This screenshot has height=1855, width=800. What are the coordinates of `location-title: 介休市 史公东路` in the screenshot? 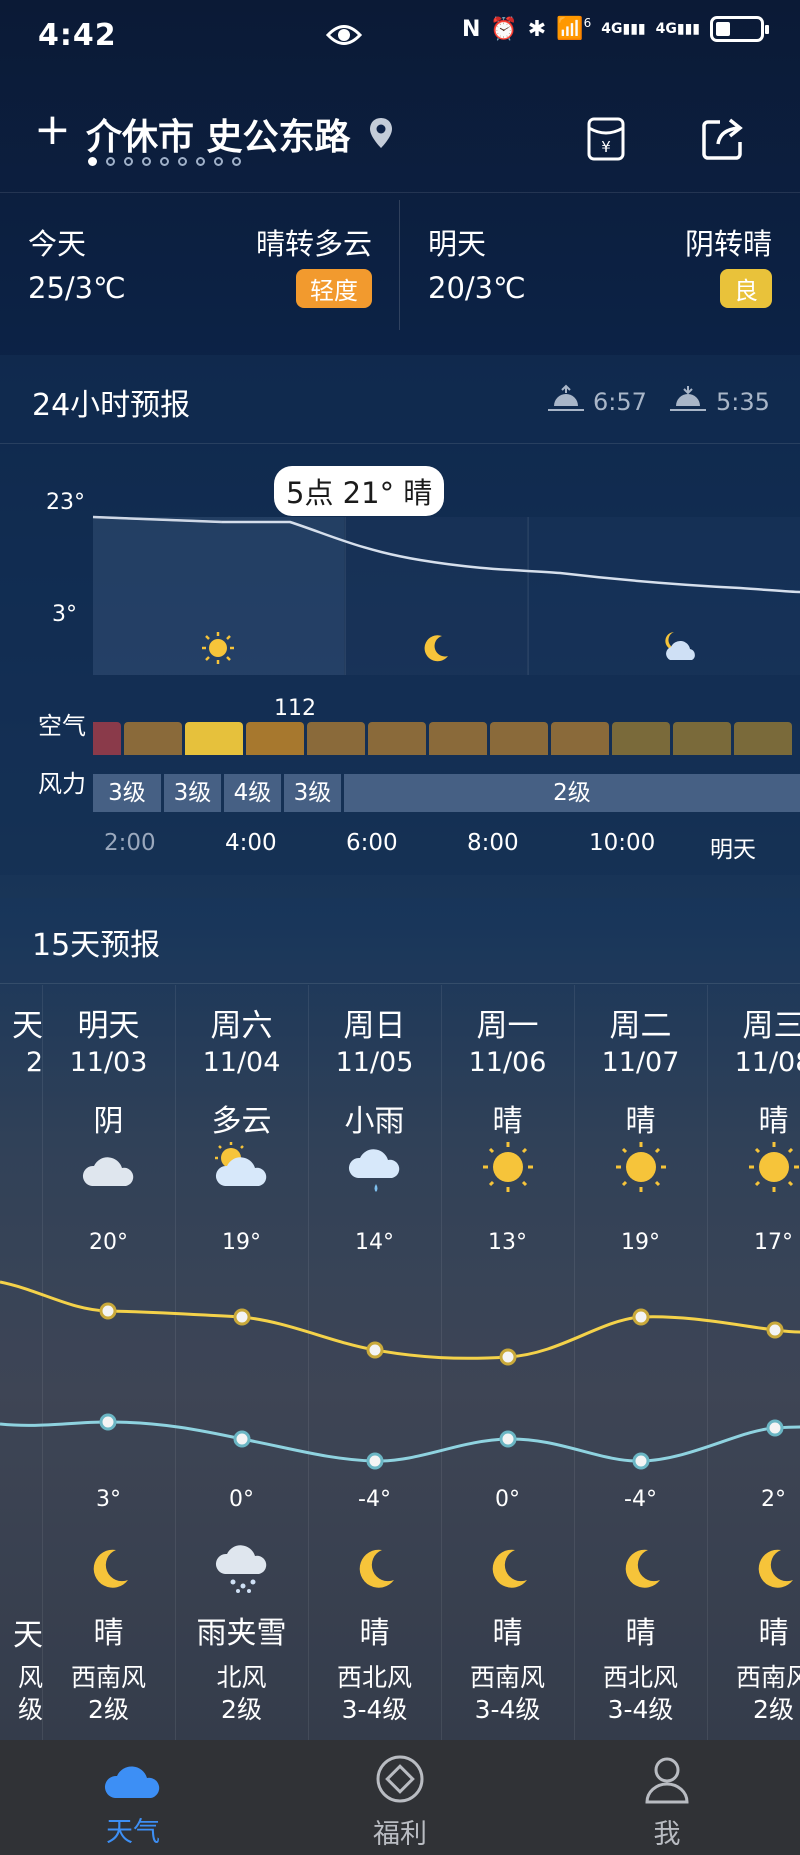 It's located at (218, 134).